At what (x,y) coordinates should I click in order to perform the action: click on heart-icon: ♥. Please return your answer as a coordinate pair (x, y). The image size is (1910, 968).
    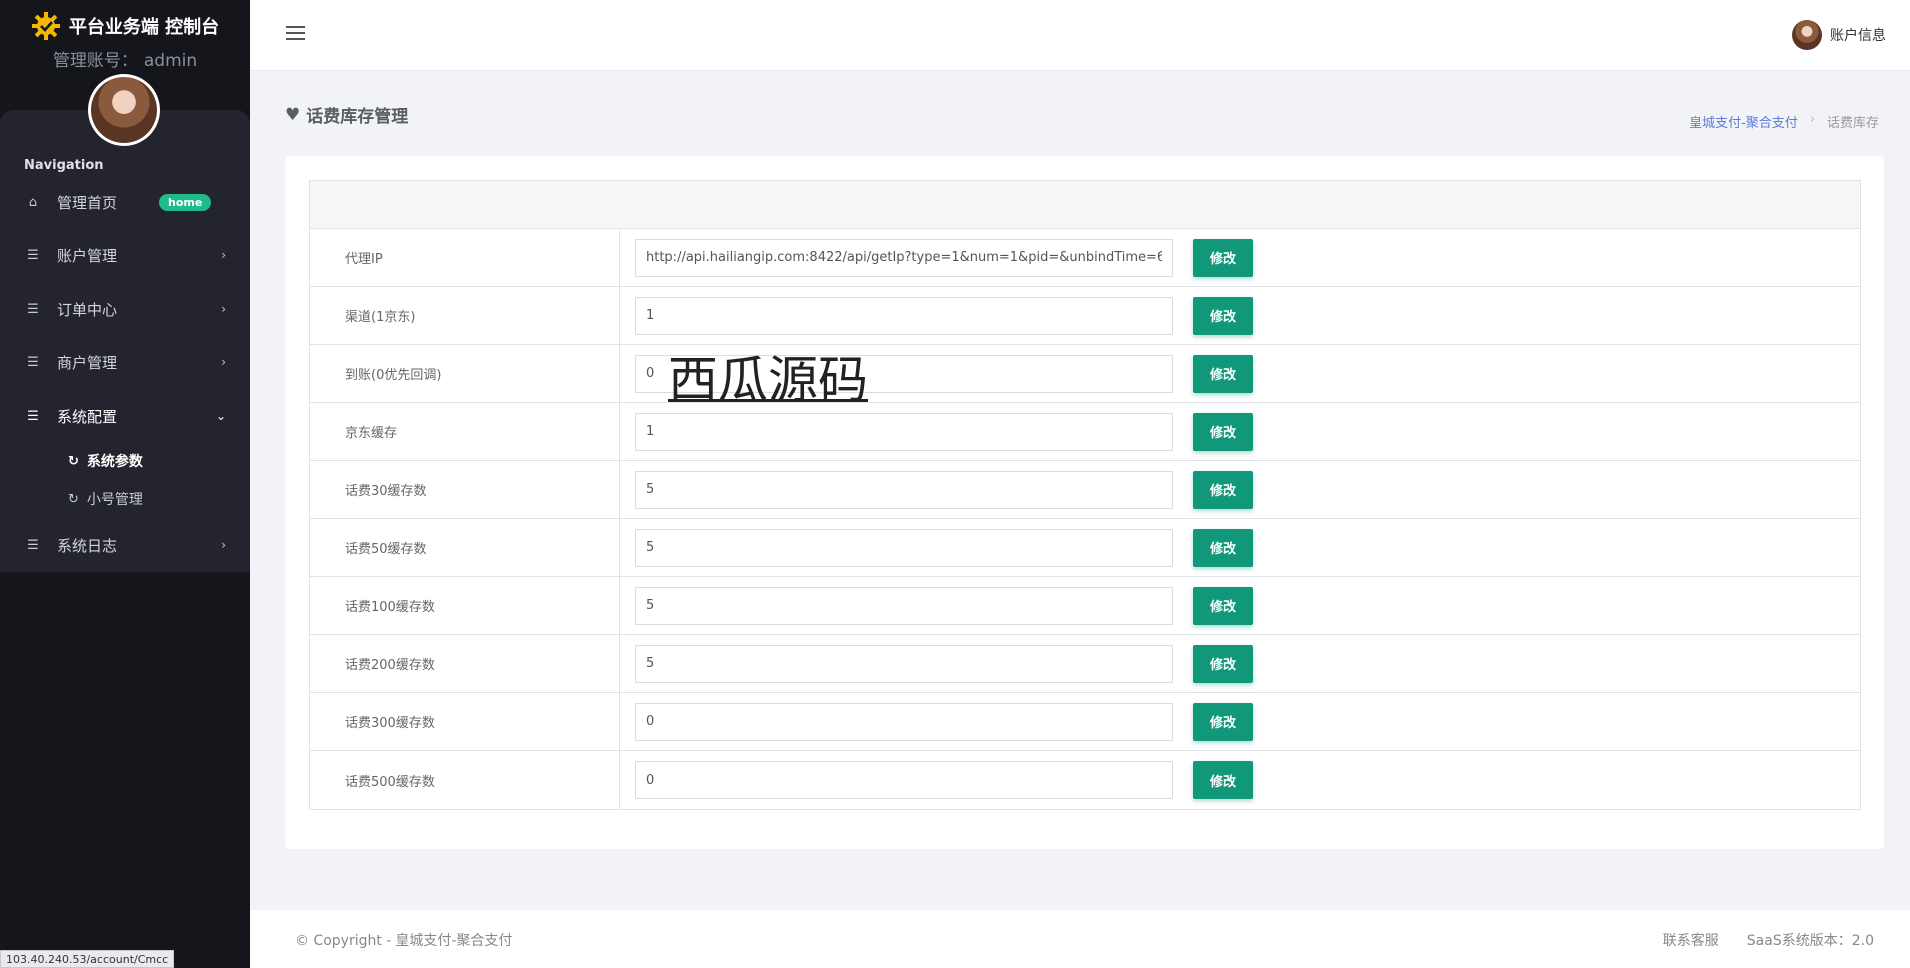
    Looking at the image, I should click on (293, 114).